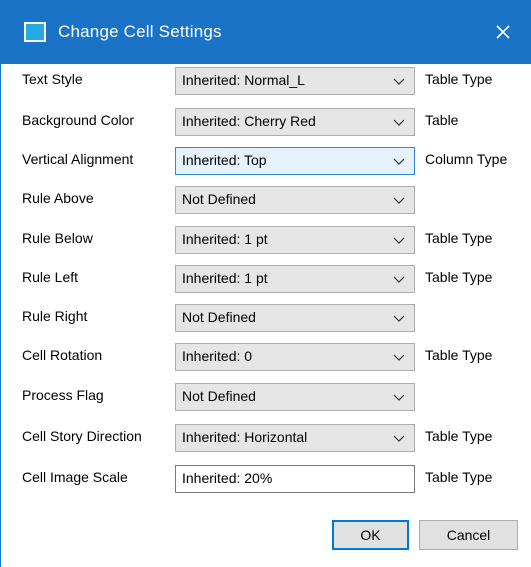 Image resolution: width=531 pixels, height=567 pixels. I want to click on vertical-alignment-label: Vertical Alignment, so click(78, 159).